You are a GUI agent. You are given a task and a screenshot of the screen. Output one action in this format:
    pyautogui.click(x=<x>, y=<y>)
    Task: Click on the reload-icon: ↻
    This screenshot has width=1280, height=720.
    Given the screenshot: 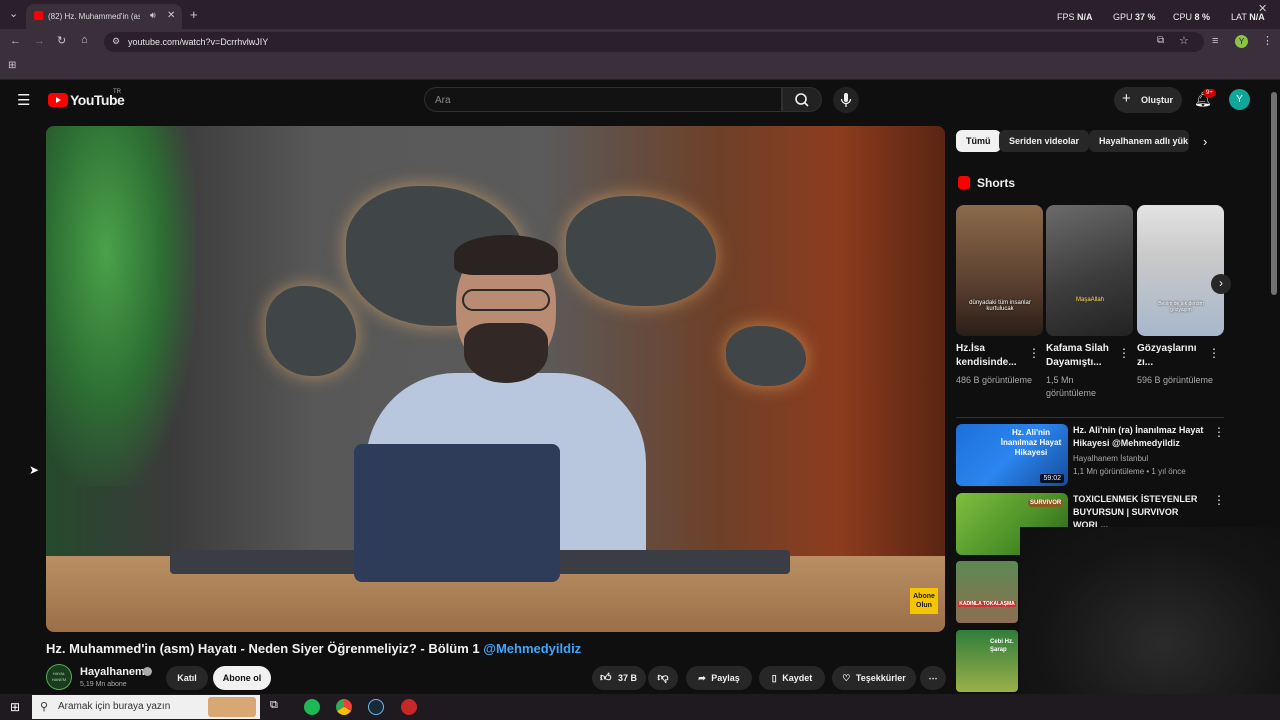 What is the action you would take?
    pyautogui.click(x=61, y=41)
    